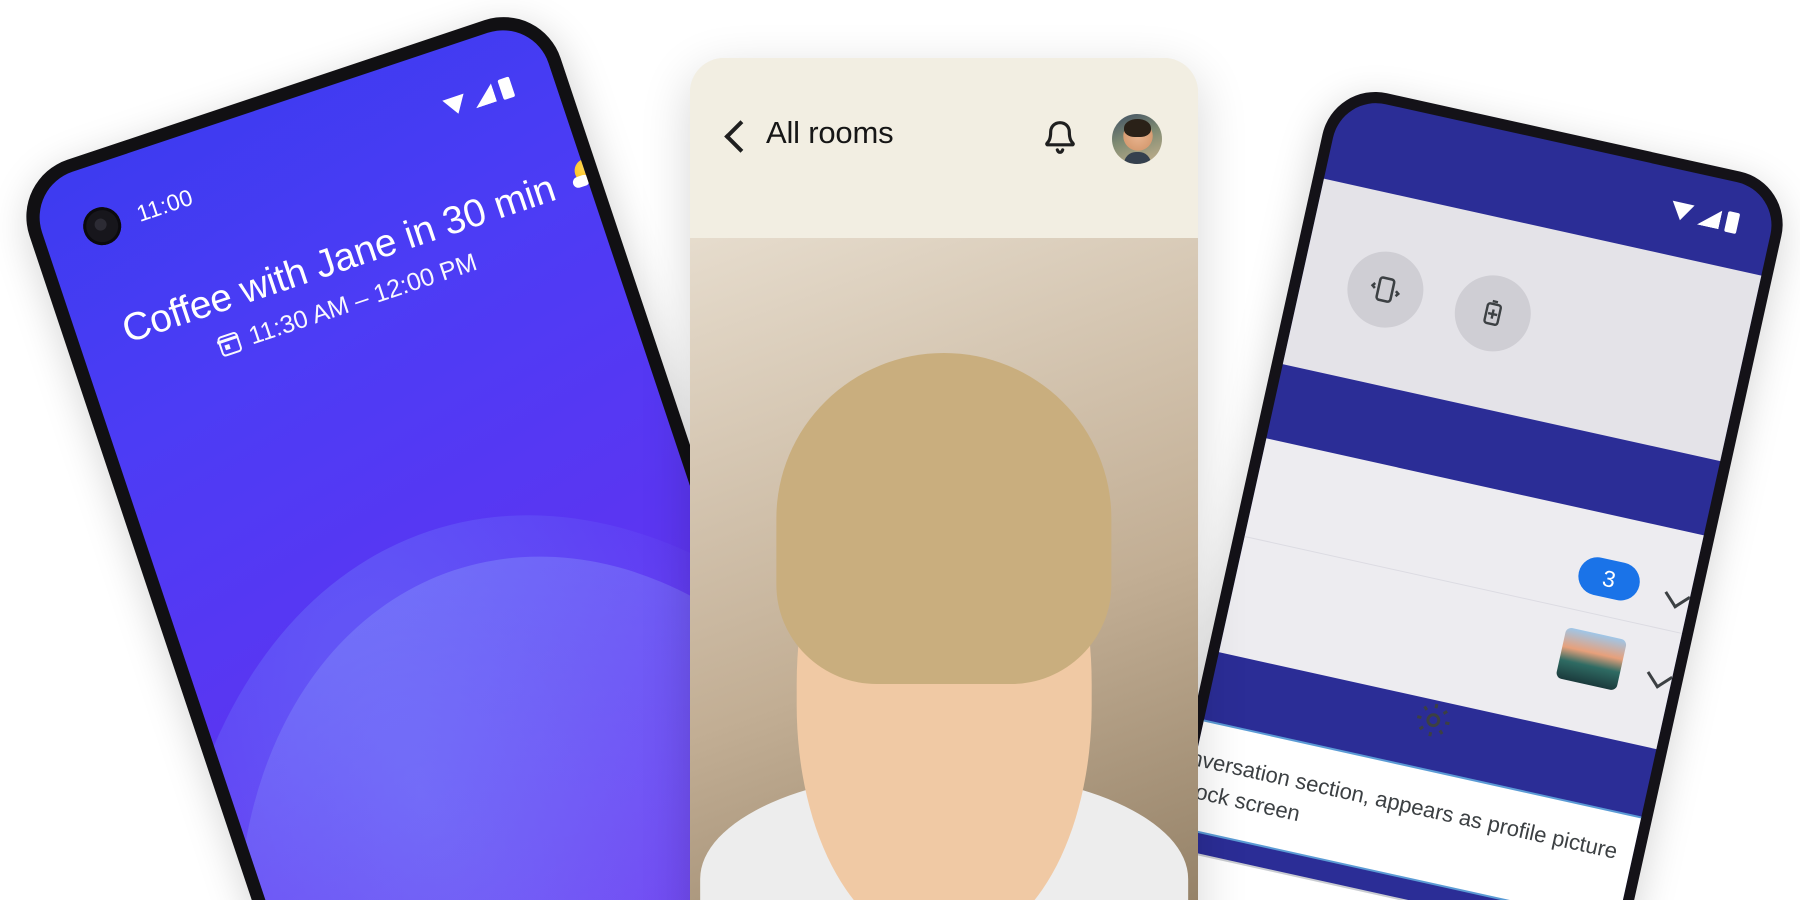 This screenshot has height=900, width=1800. I want to click on front-camera-punch-hole, so click(102, 226).